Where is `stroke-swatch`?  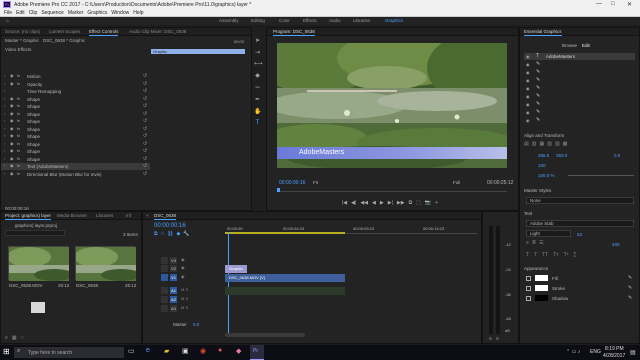 stroke-swatch is located at coordinates (541, 288).